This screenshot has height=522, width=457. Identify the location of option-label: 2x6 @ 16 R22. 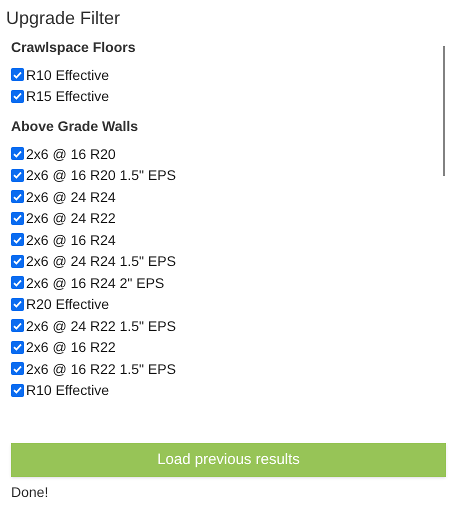
(71, 347).